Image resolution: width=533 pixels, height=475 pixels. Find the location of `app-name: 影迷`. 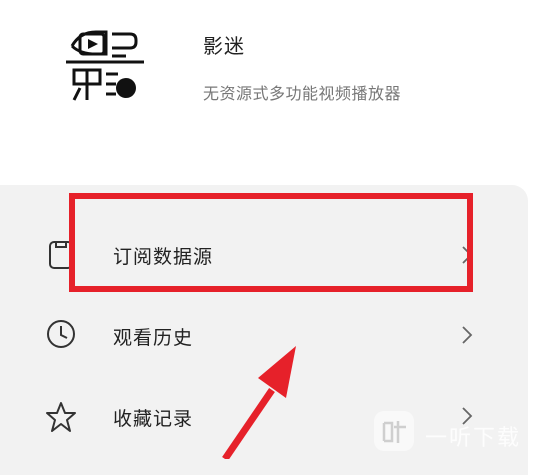

app-name: 影迷 is located at coordinates (224, 46).